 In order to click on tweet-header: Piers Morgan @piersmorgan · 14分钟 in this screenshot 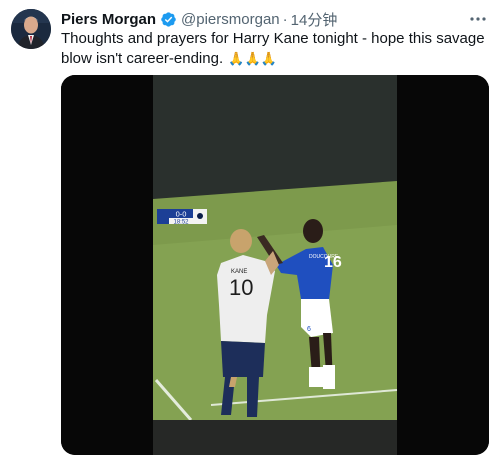, I will do `click(199, 19)`.